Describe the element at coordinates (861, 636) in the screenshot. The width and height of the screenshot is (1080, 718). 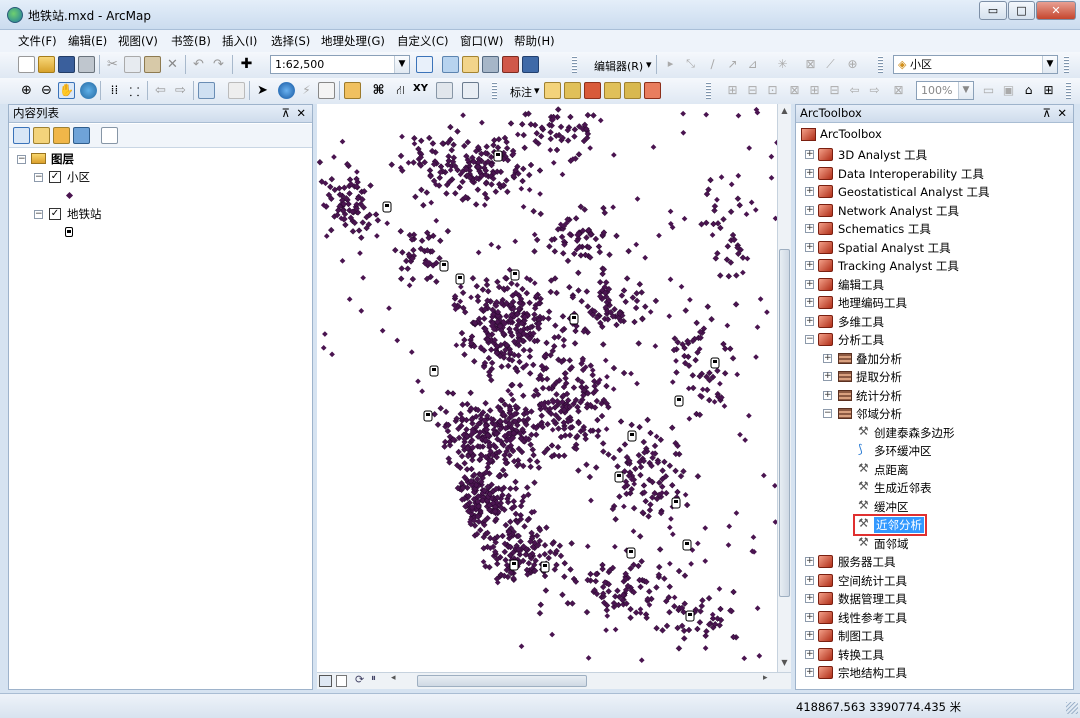
I see `toolbox-item: 制图工具` at that location.